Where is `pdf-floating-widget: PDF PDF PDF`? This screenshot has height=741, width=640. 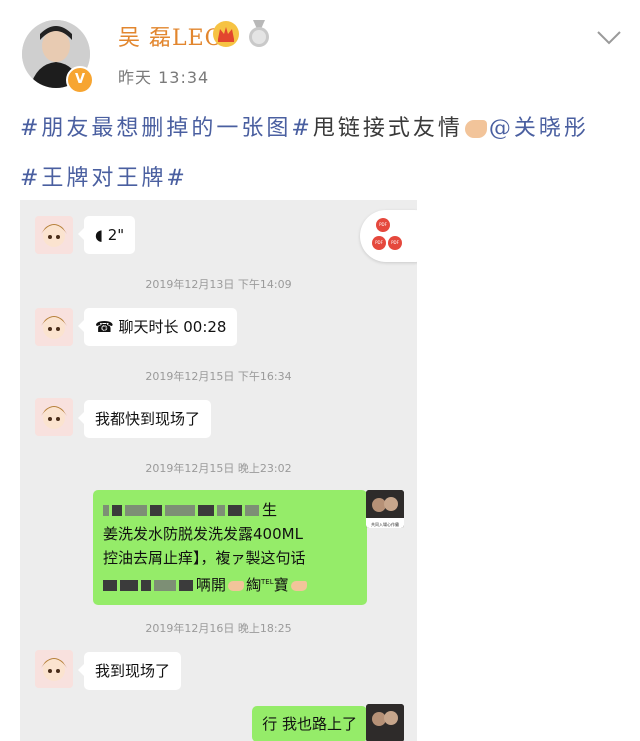
pdf-floating-widget: PDF PDF PDF is located at coordinates (388, 236).